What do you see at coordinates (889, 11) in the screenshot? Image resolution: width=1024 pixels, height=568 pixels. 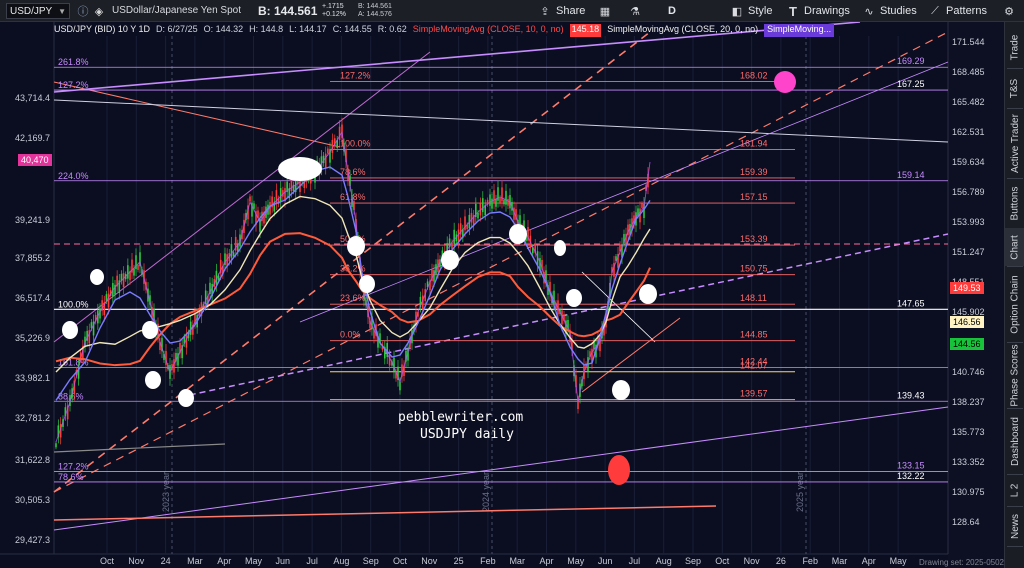 I see `studies-button: ∿ Studies` at bounding box center [889, 11].